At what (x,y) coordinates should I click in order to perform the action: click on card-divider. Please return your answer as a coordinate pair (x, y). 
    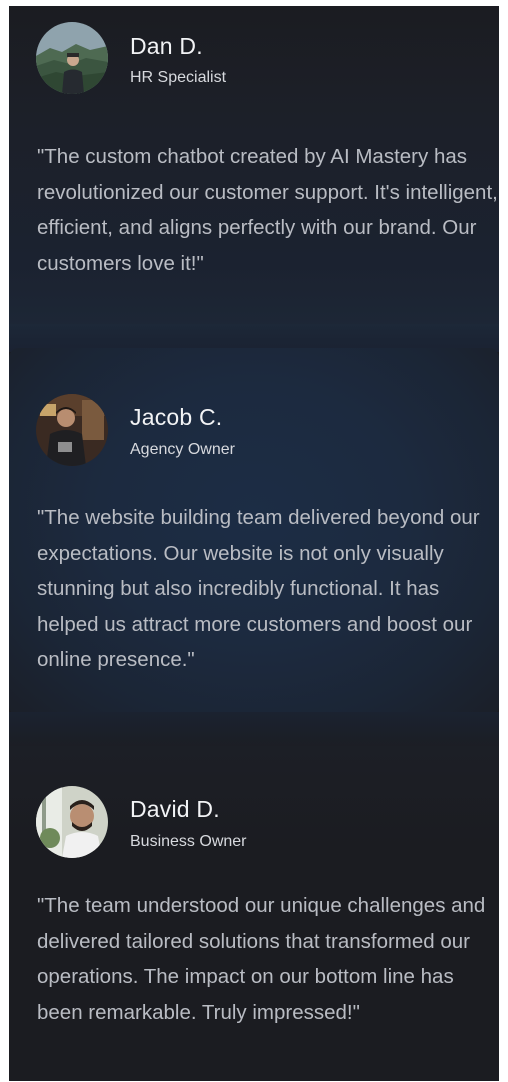
    Looking at the image, I should click on (254, 731).